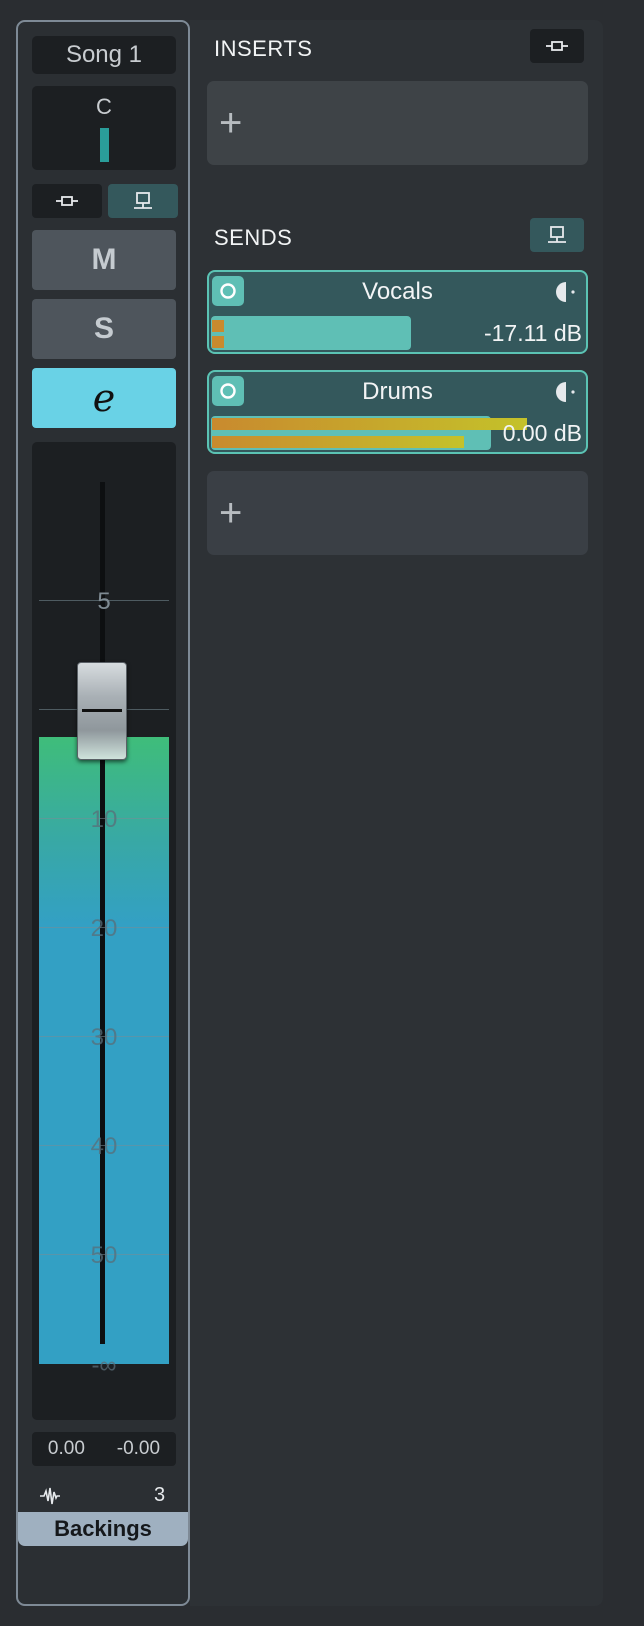 The image size is (644, 1626). I want to click on add-send-button: +, so click(397, 513).